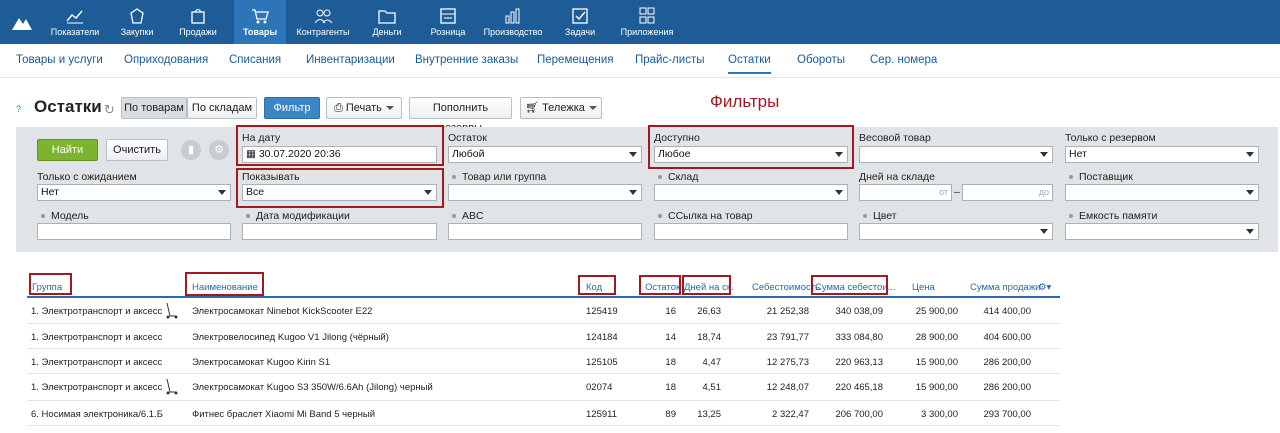 This screenshot has height=433, width=1280. I want to click on days-to-input: до, so click(1007, 192).